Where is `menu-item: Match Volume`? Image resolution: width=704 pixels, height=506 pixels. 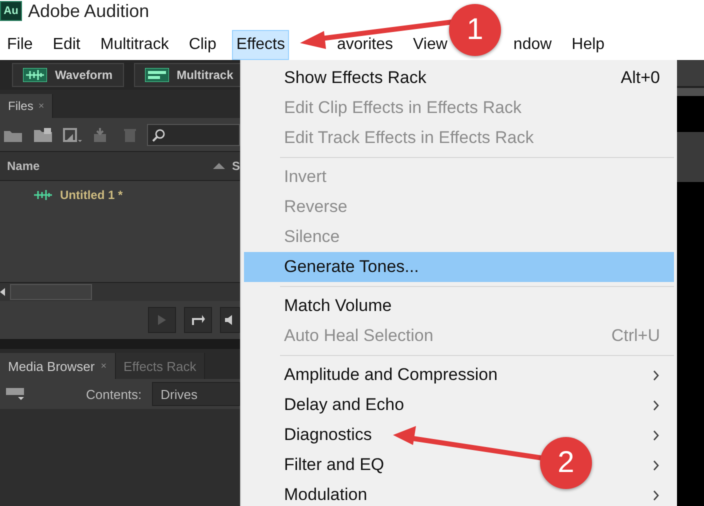
menu-item: Match Volume is located at coordinates (338, 305).